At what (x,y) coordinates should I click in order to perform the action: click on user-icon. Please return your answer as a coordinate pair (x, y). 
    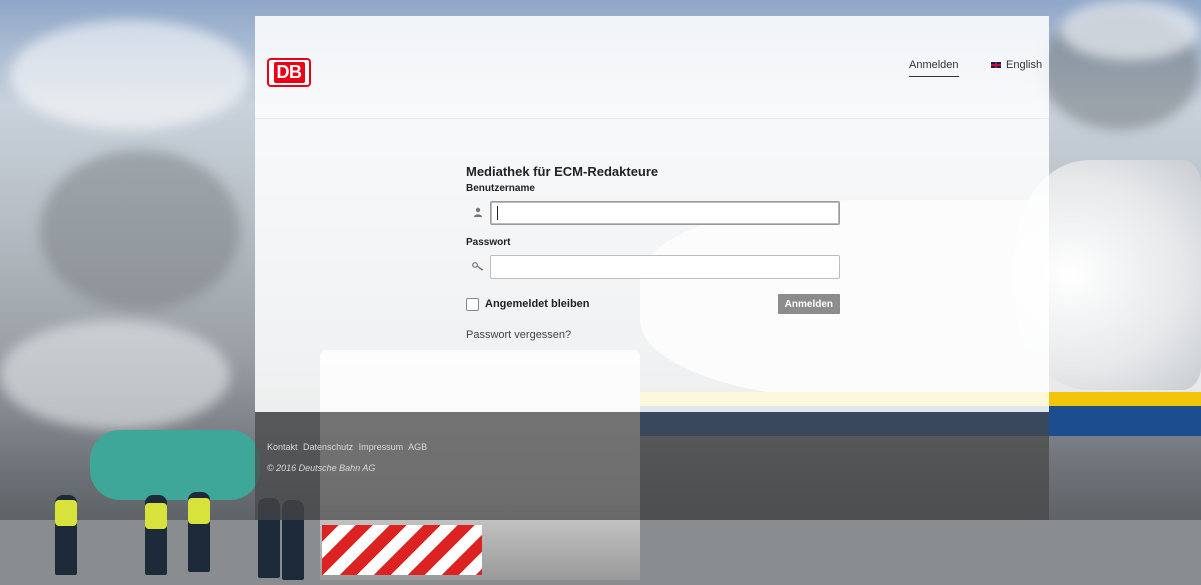
    Looking at the image, I should click on (478, 213).